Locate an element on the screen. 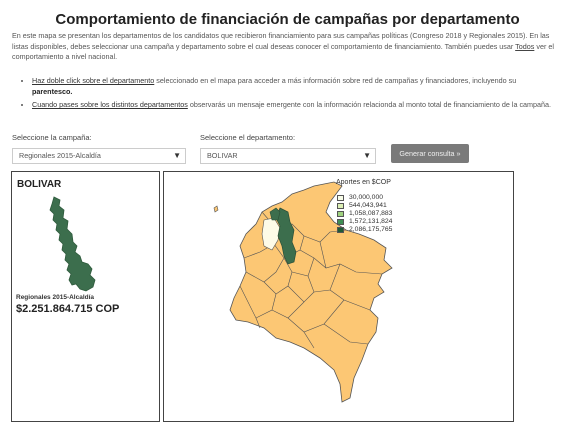  tip-link: Haz doble click sobre el departamento is located at coordinates (93, 80).